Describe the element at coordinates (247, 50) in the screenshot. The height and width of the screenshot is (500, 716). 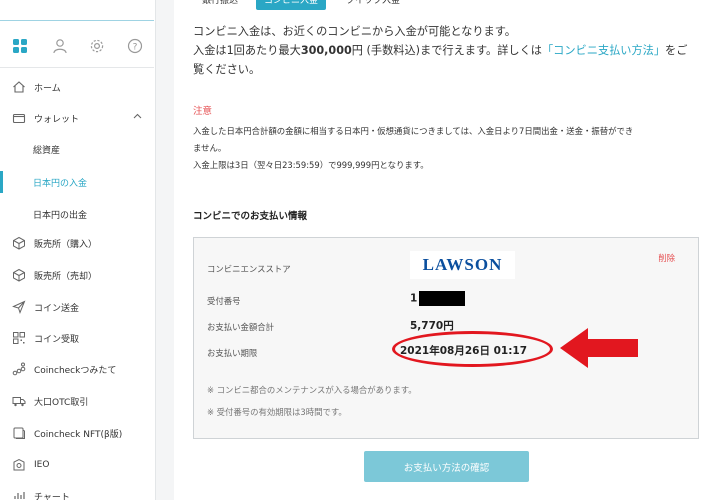
I see `intro-text-part: 入金は1回あたり最大` at that location.